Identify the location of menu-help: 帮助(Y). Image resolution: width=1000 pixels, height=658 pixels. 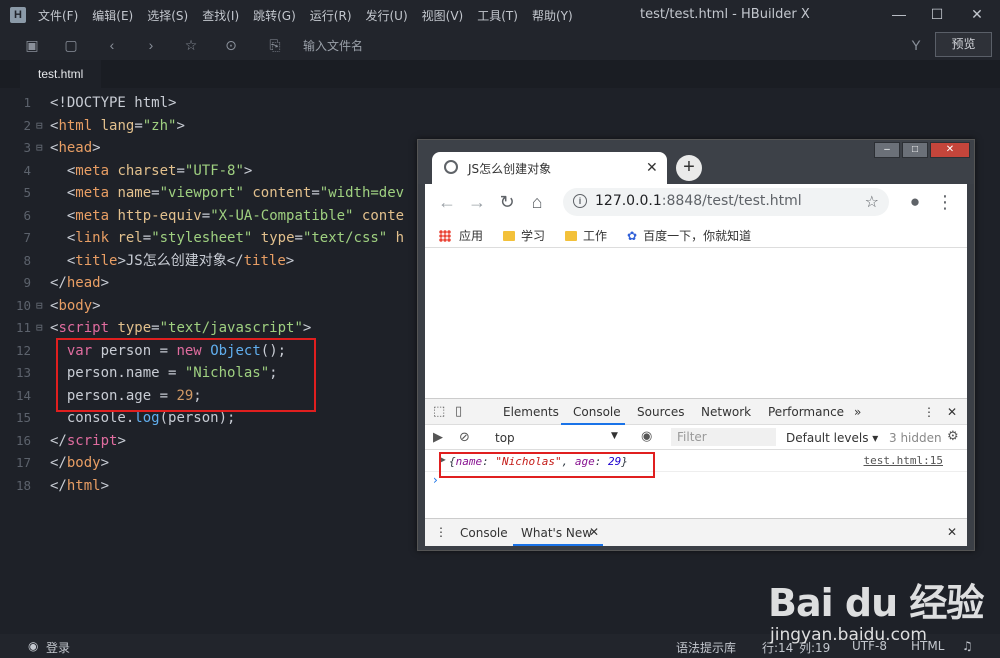
(552, 15).